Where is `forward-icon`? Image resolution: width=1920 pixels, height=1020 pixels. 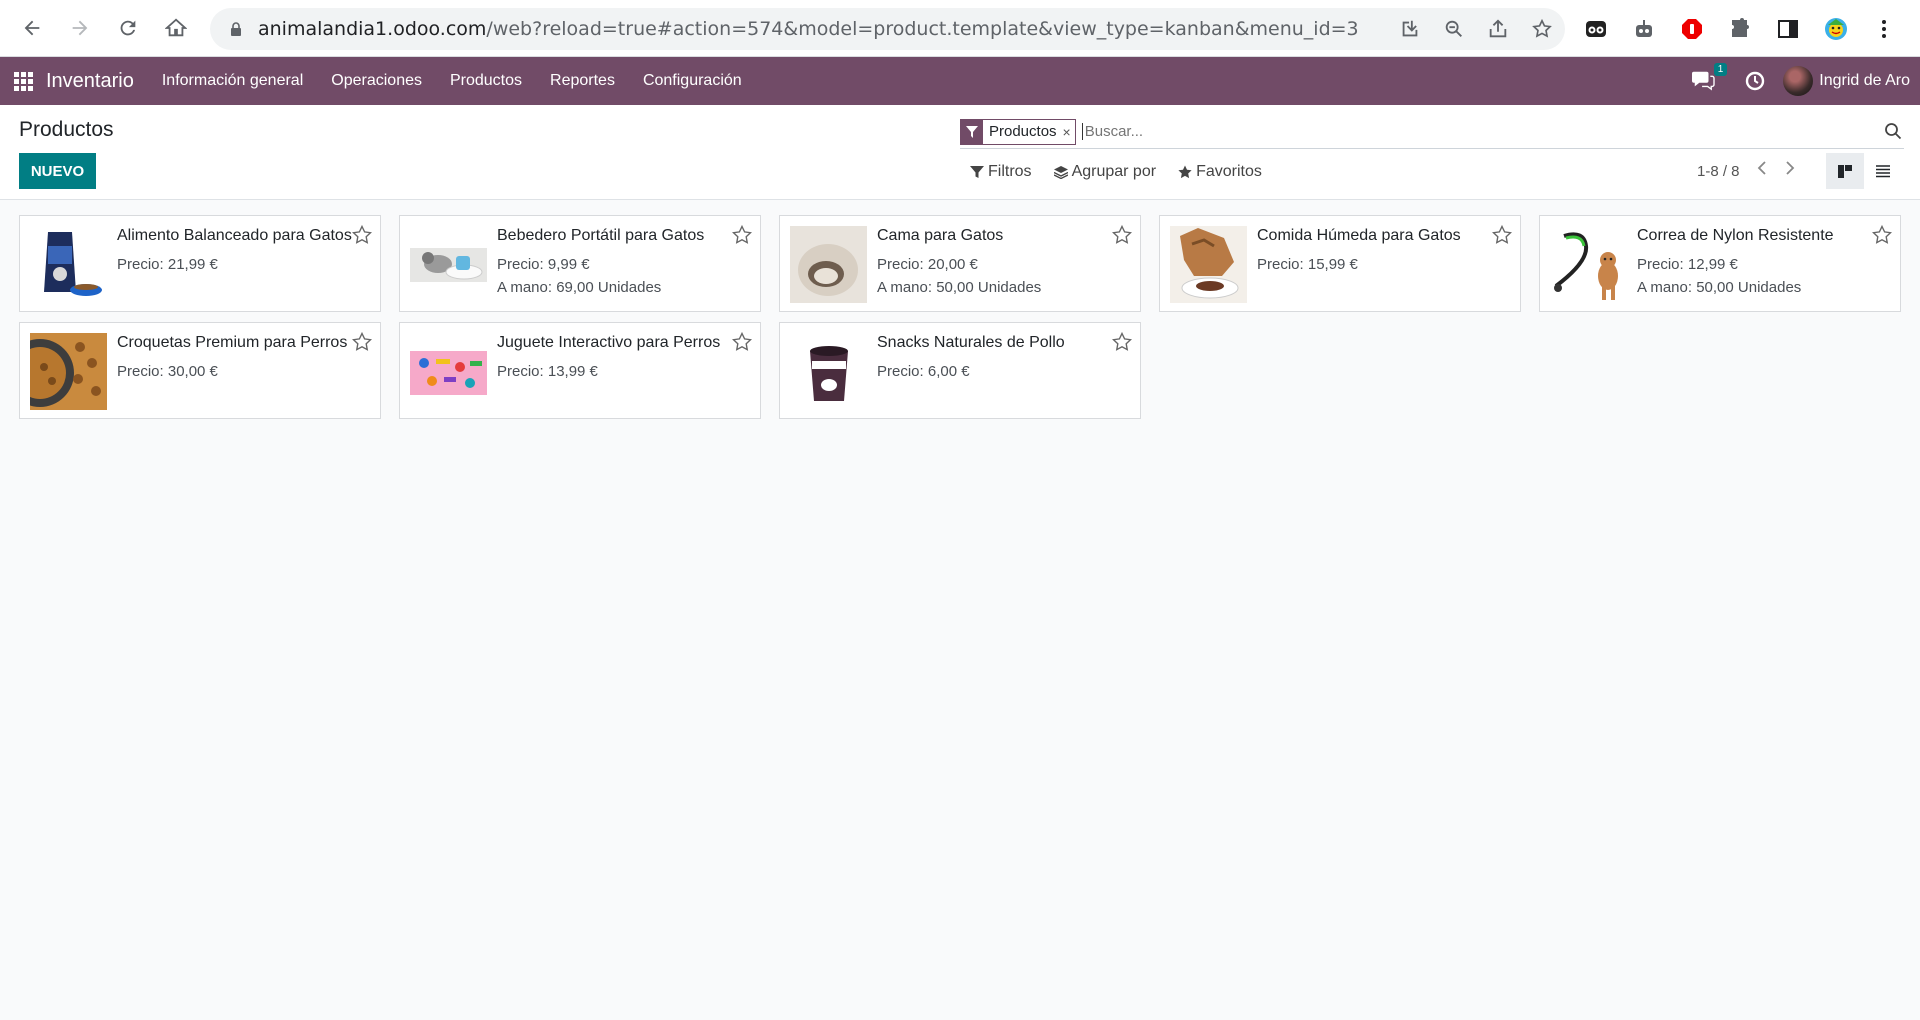
forward-icon is located at coordinates (80, 28).